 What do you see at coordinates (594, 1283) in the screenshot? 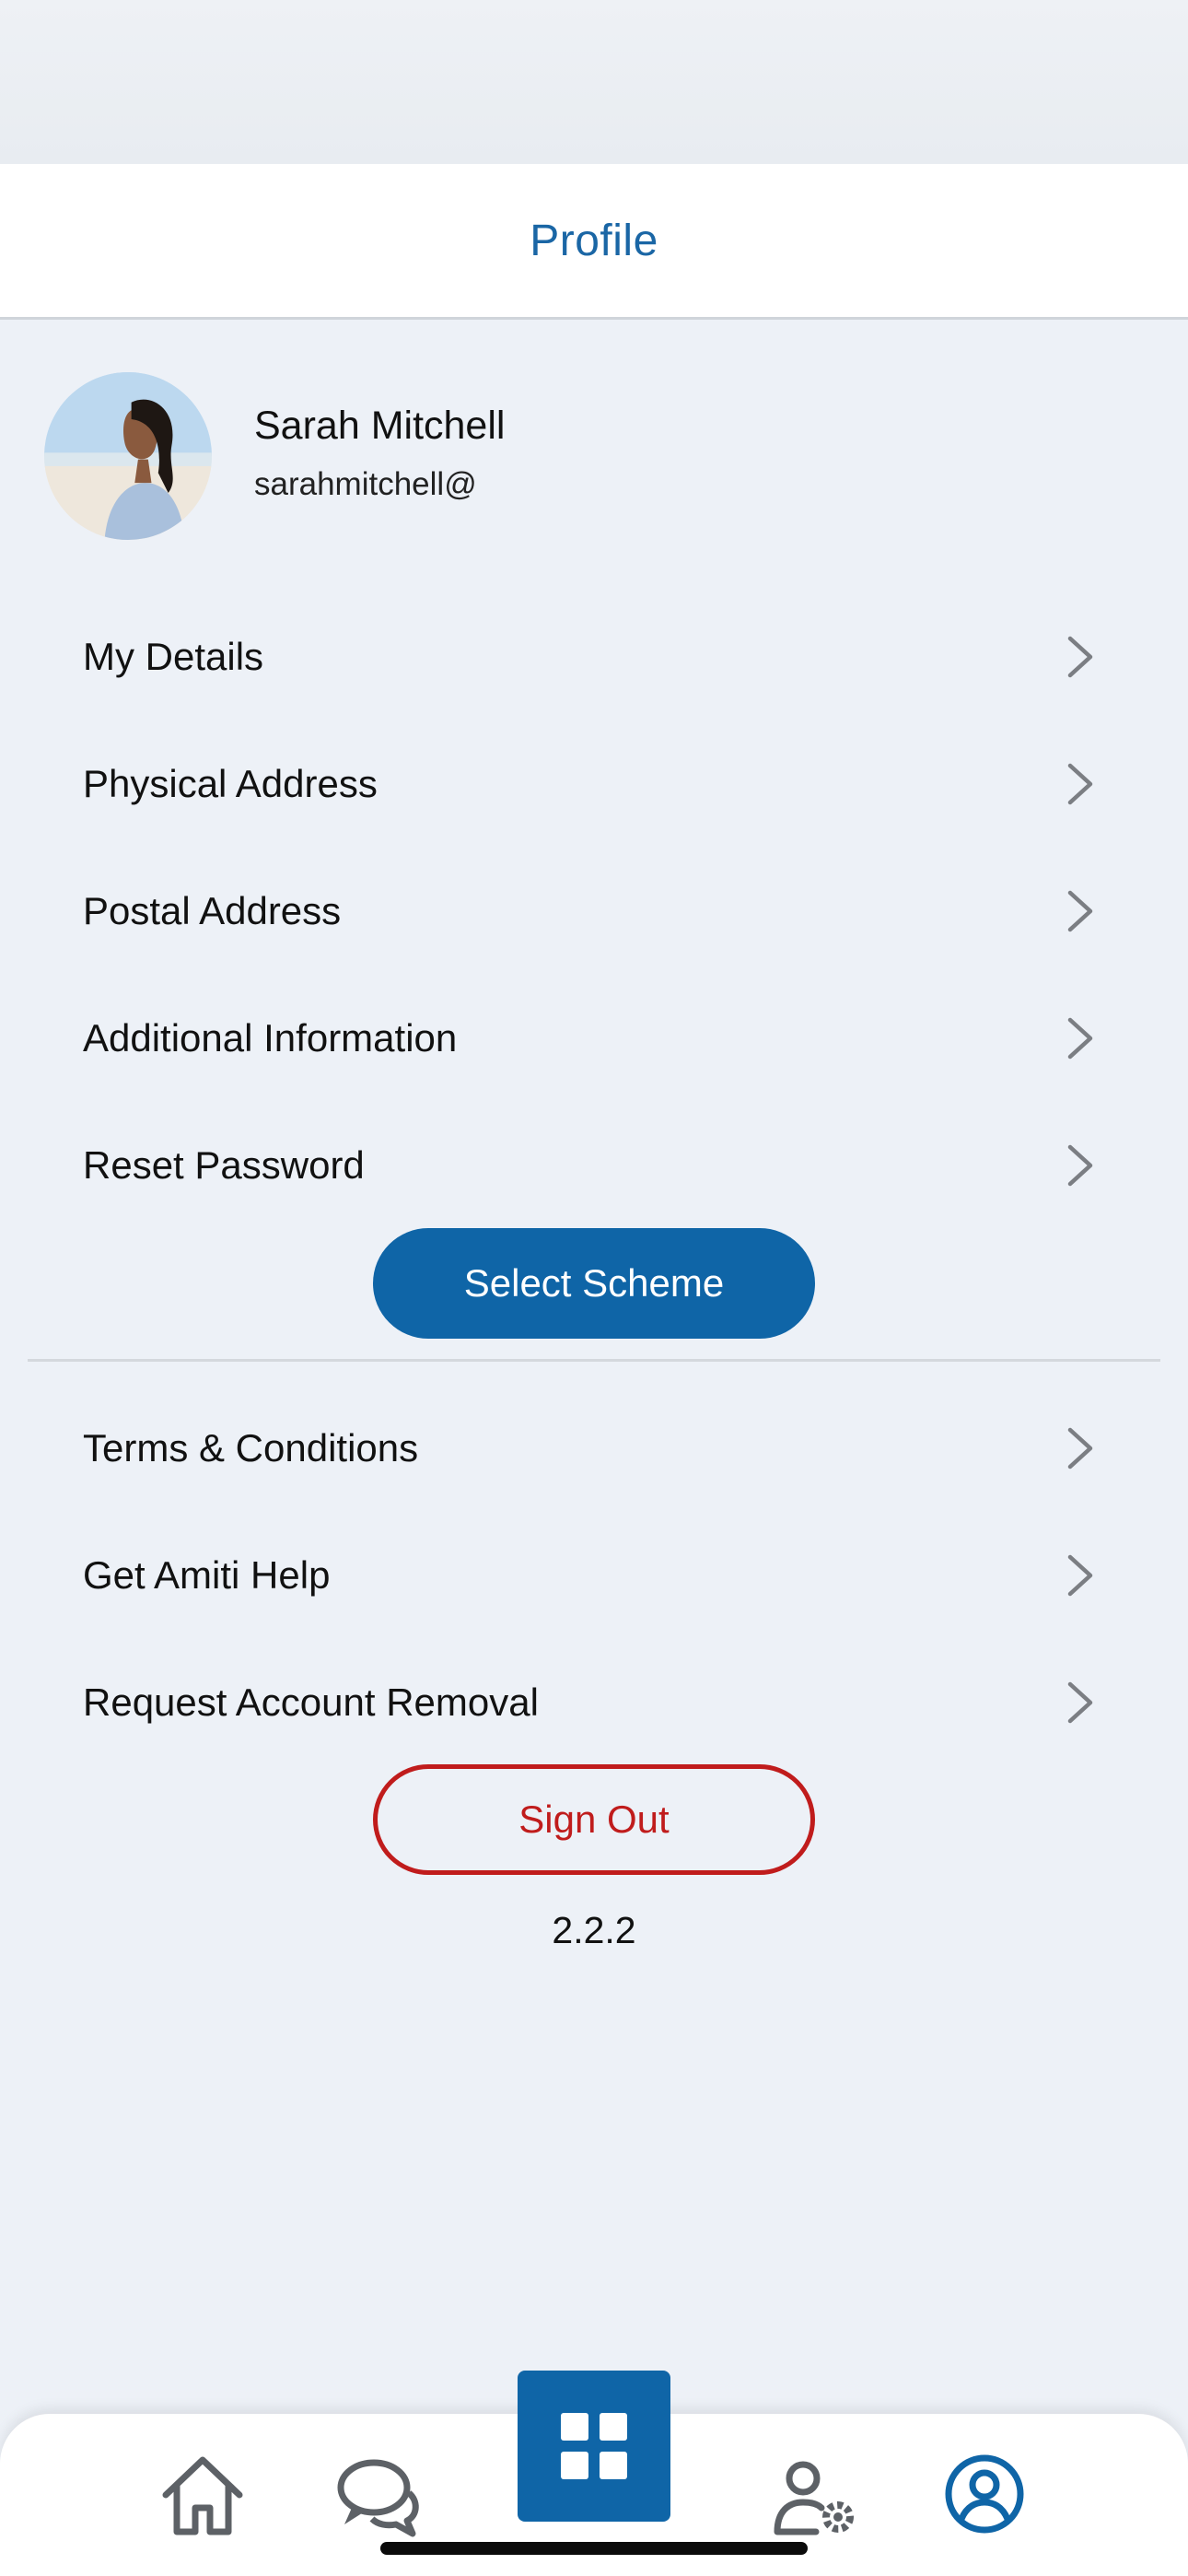
I see `select-scheme-button: Select Scheme` at bounding box center [594, 1283].